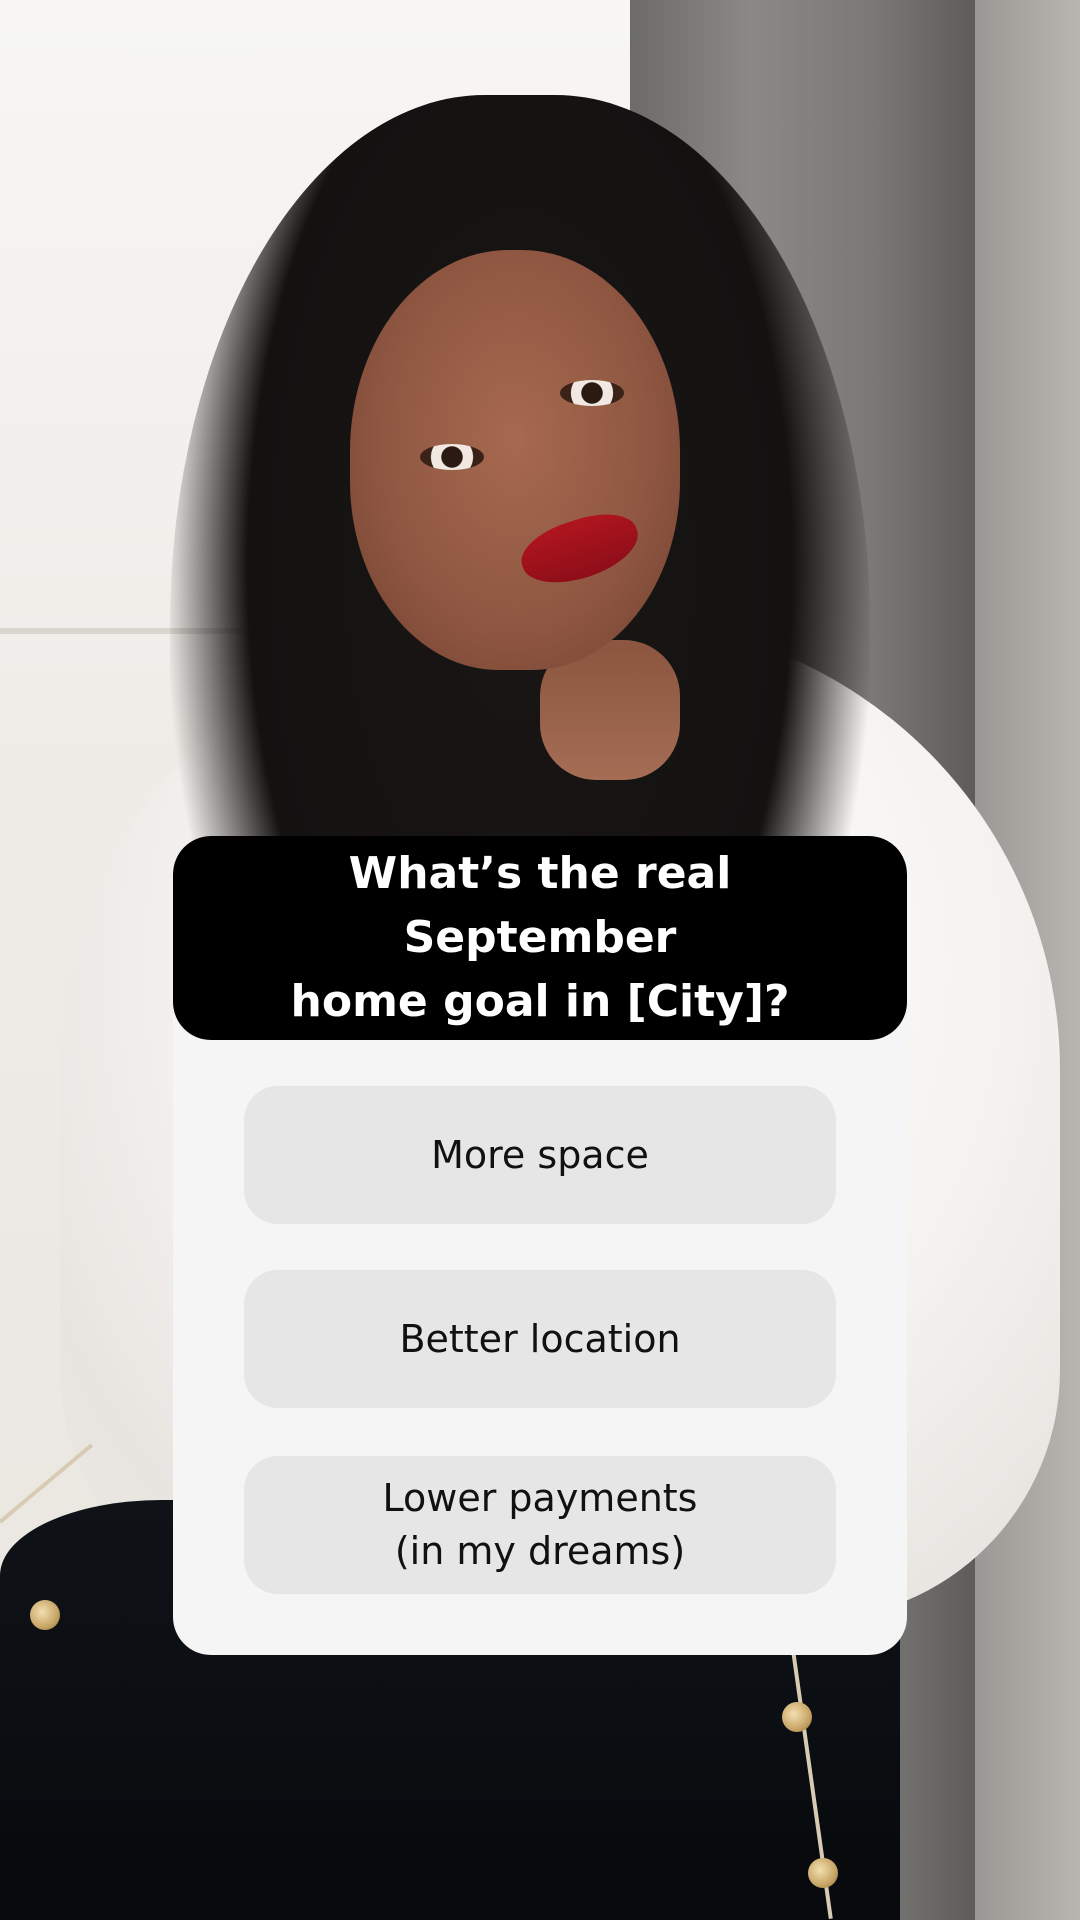 This screenshot has width=1080, height=1920. I want to click on person-face, so click(515, 460).